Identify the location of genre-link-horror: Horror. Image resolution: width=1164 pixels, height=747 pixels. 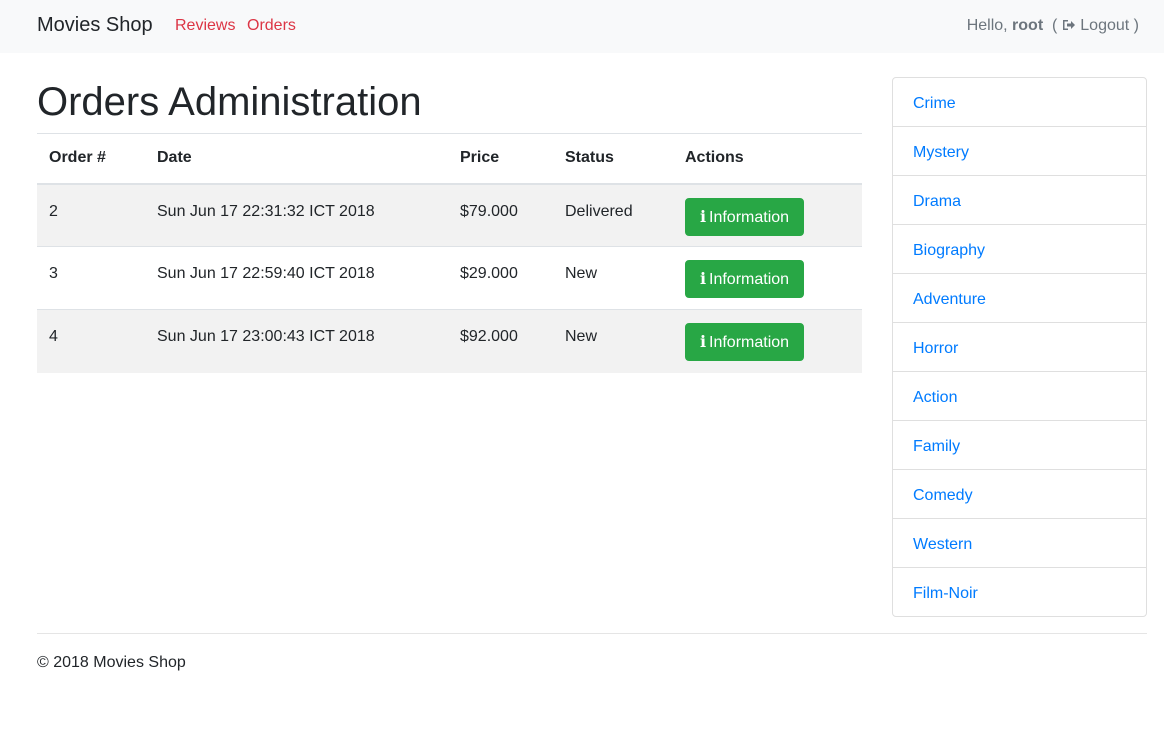
(935, 348).